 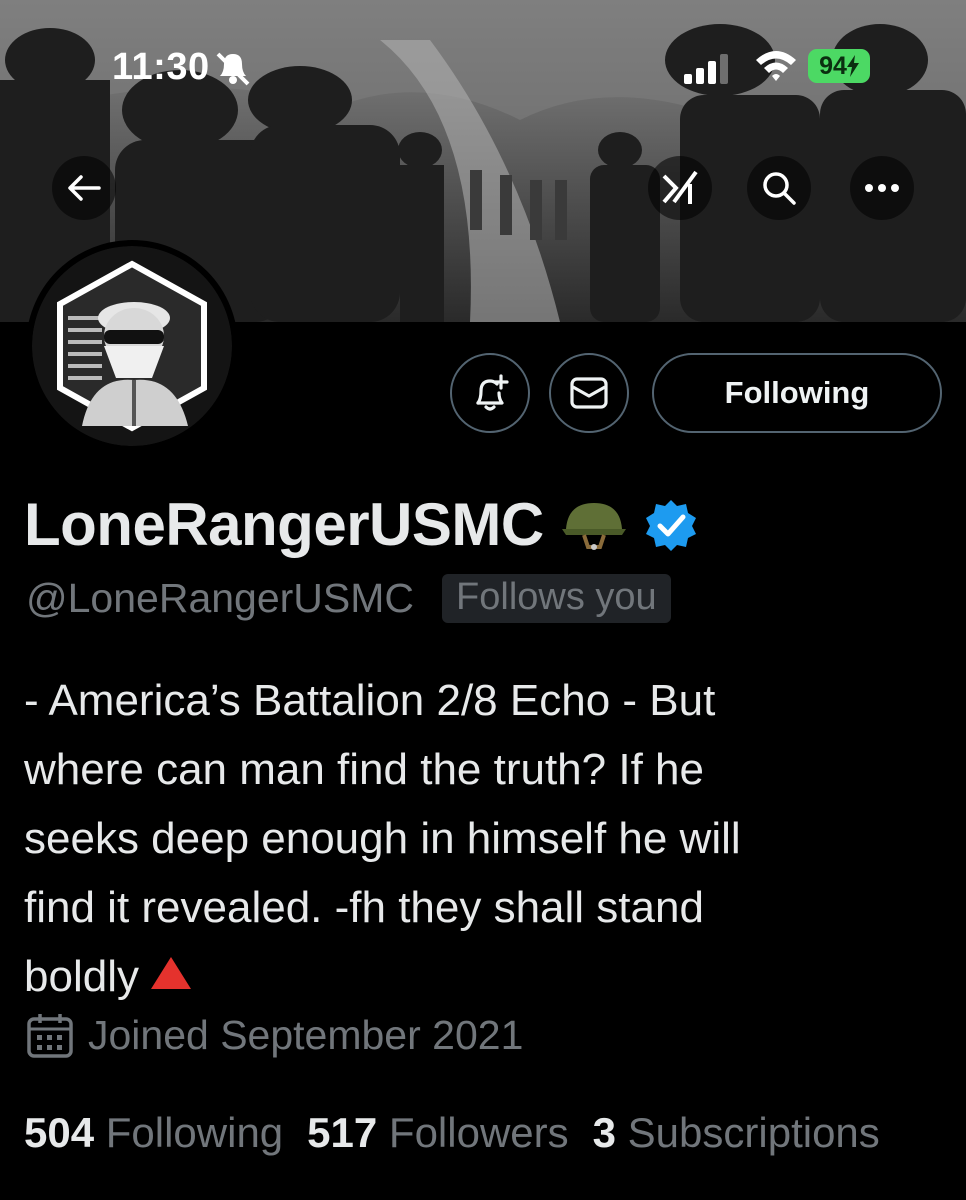 I want to click on wifi-icon, so click(x=776, y=66).